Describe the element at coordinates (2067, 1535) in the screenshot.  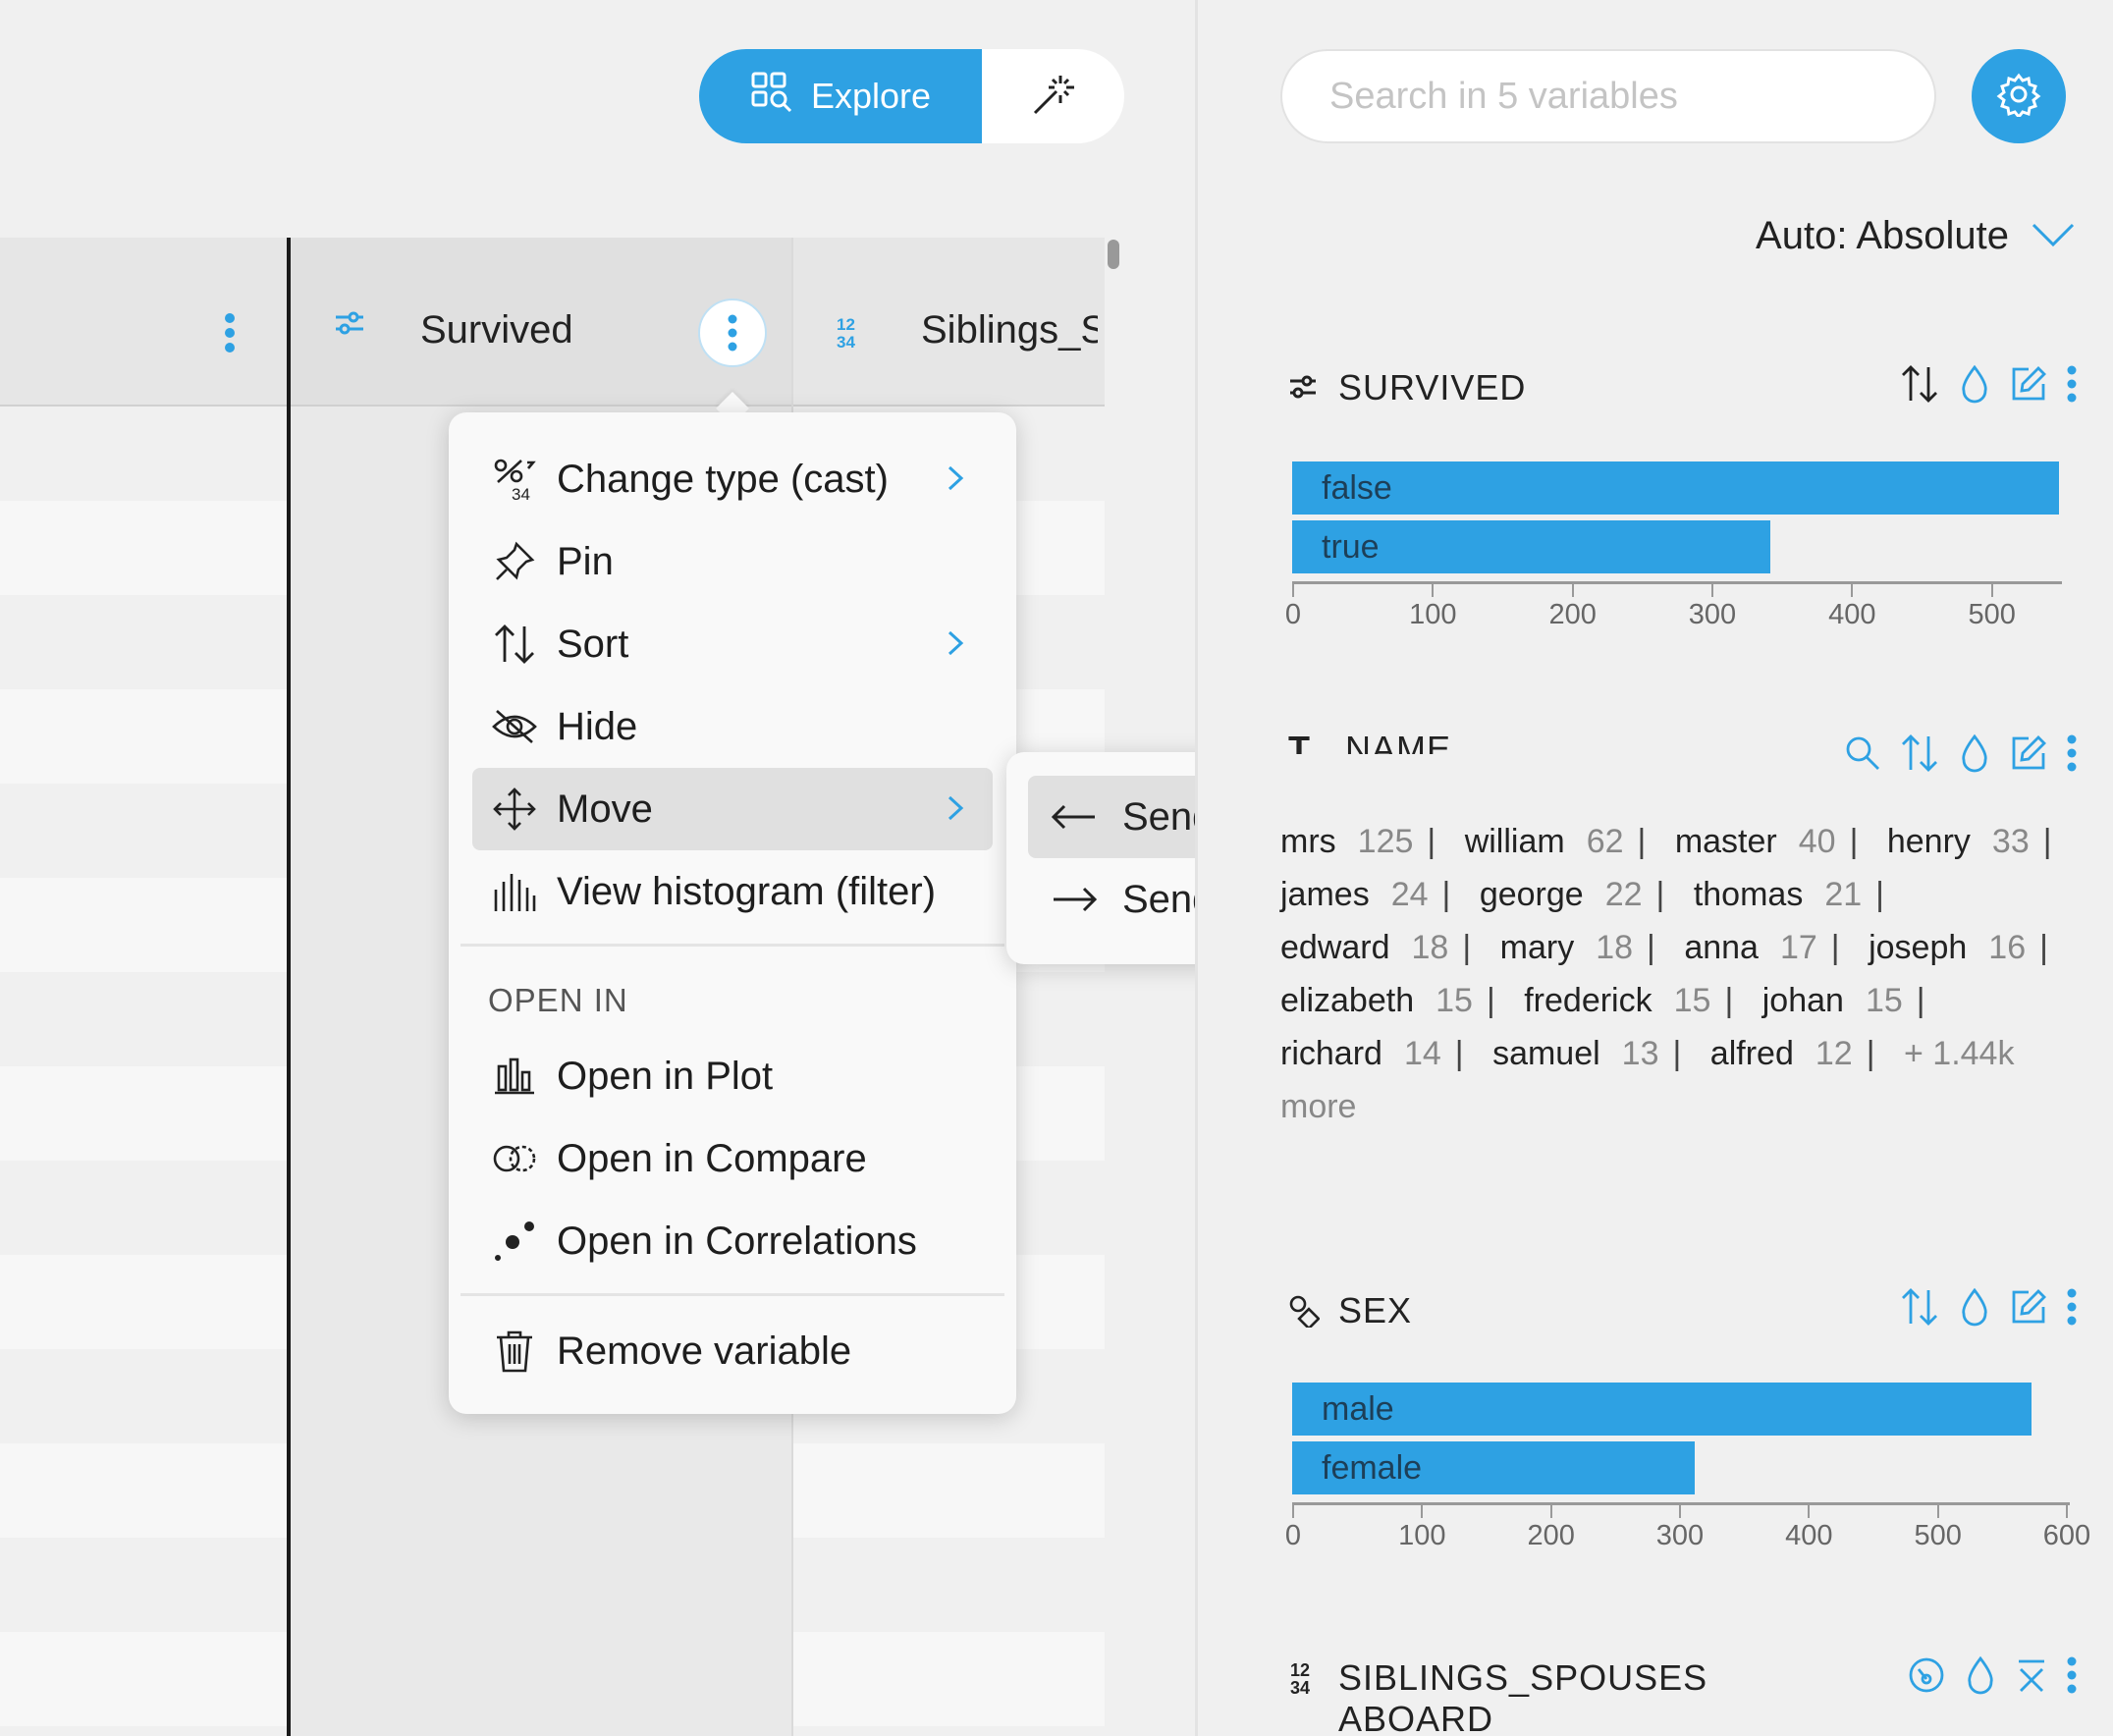
I see `axis-tick-label: 600` at that location.